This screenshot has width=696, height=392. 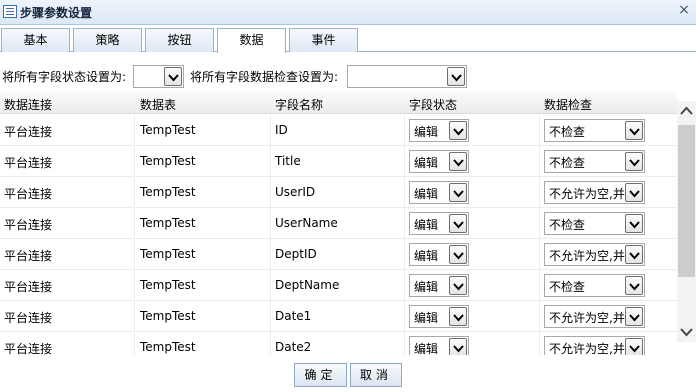 I want to click on field-cell: ID, so click(x=338, y=130).